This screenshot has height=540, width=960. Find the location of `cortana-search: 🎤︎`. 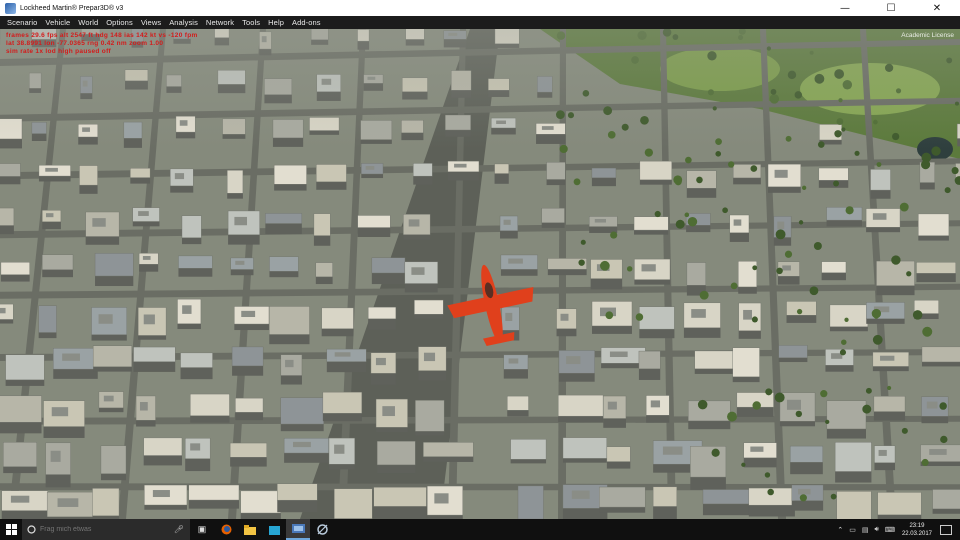

cortana-search: 🎤︎ is located at coordinates (106, 529).